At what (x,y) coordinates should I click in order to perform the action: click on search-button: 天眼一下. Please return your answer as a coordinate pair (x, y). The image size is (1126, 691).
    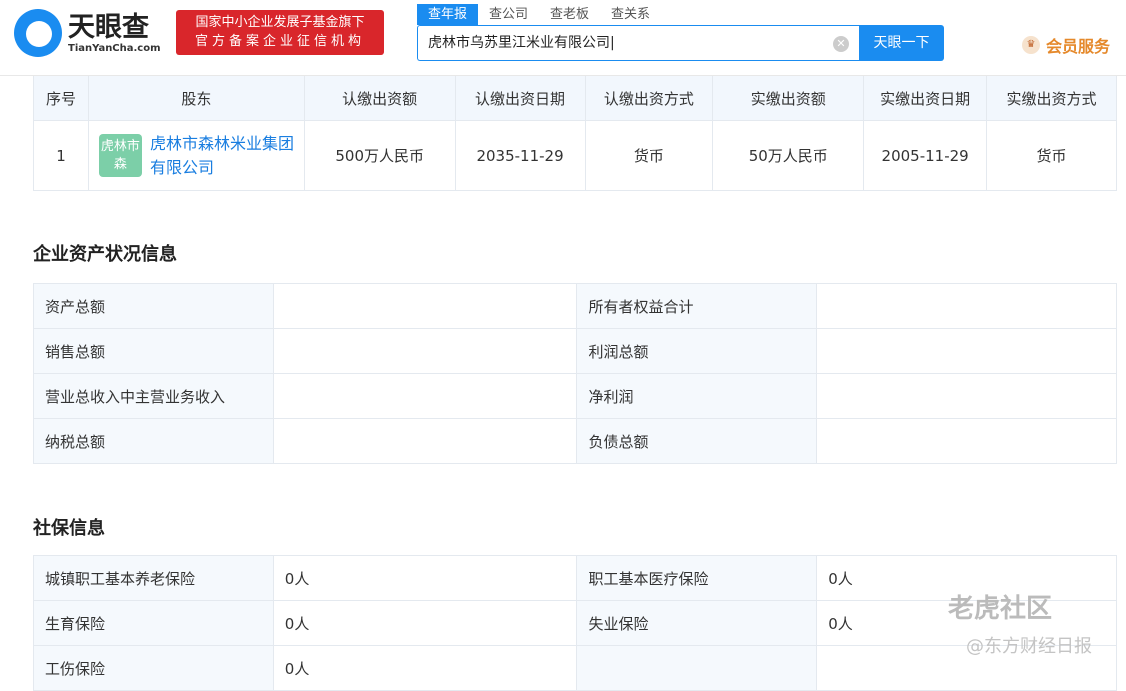
    Looking at the image, I should click on (901, 43).